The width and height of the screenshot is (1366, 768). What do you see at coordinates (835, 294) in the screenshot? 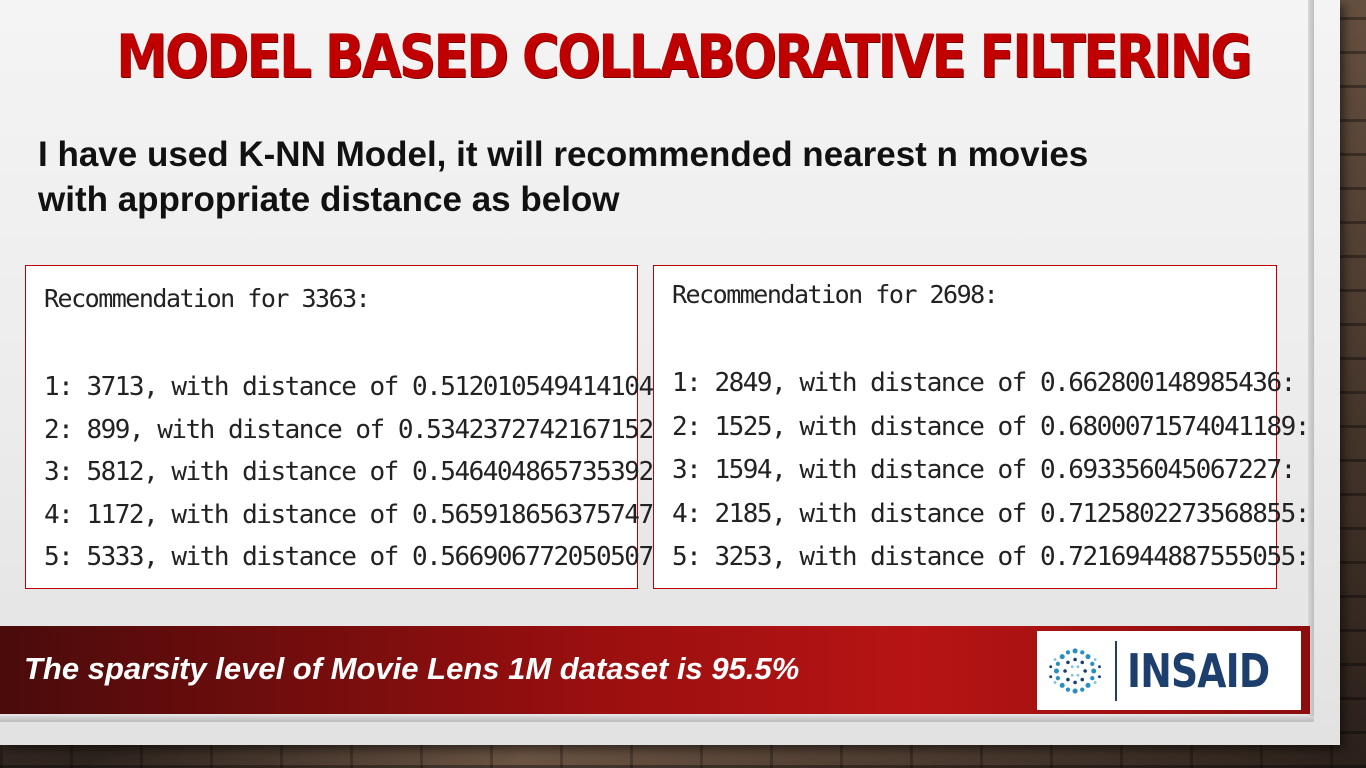
I see `recommendation-heading: Recommendation for 2698:` at bounding box center [835, 294].